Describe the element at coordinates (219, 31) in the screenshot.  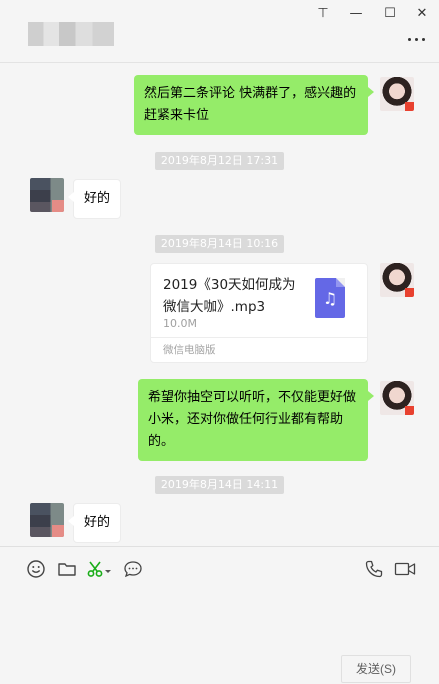
I see `title-bar: ▇▇▇▇ ⊤ — ☐ ✕` at that location.